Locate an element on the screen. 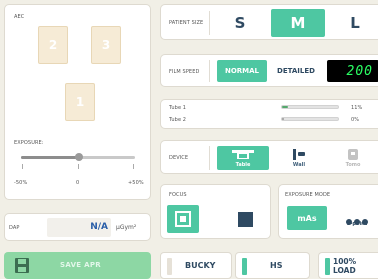 This screenshot has height=279, width=378. exposure-mode-panel: EXPOSURE MODE mAs 3-point is located at coordinates (328, 211).